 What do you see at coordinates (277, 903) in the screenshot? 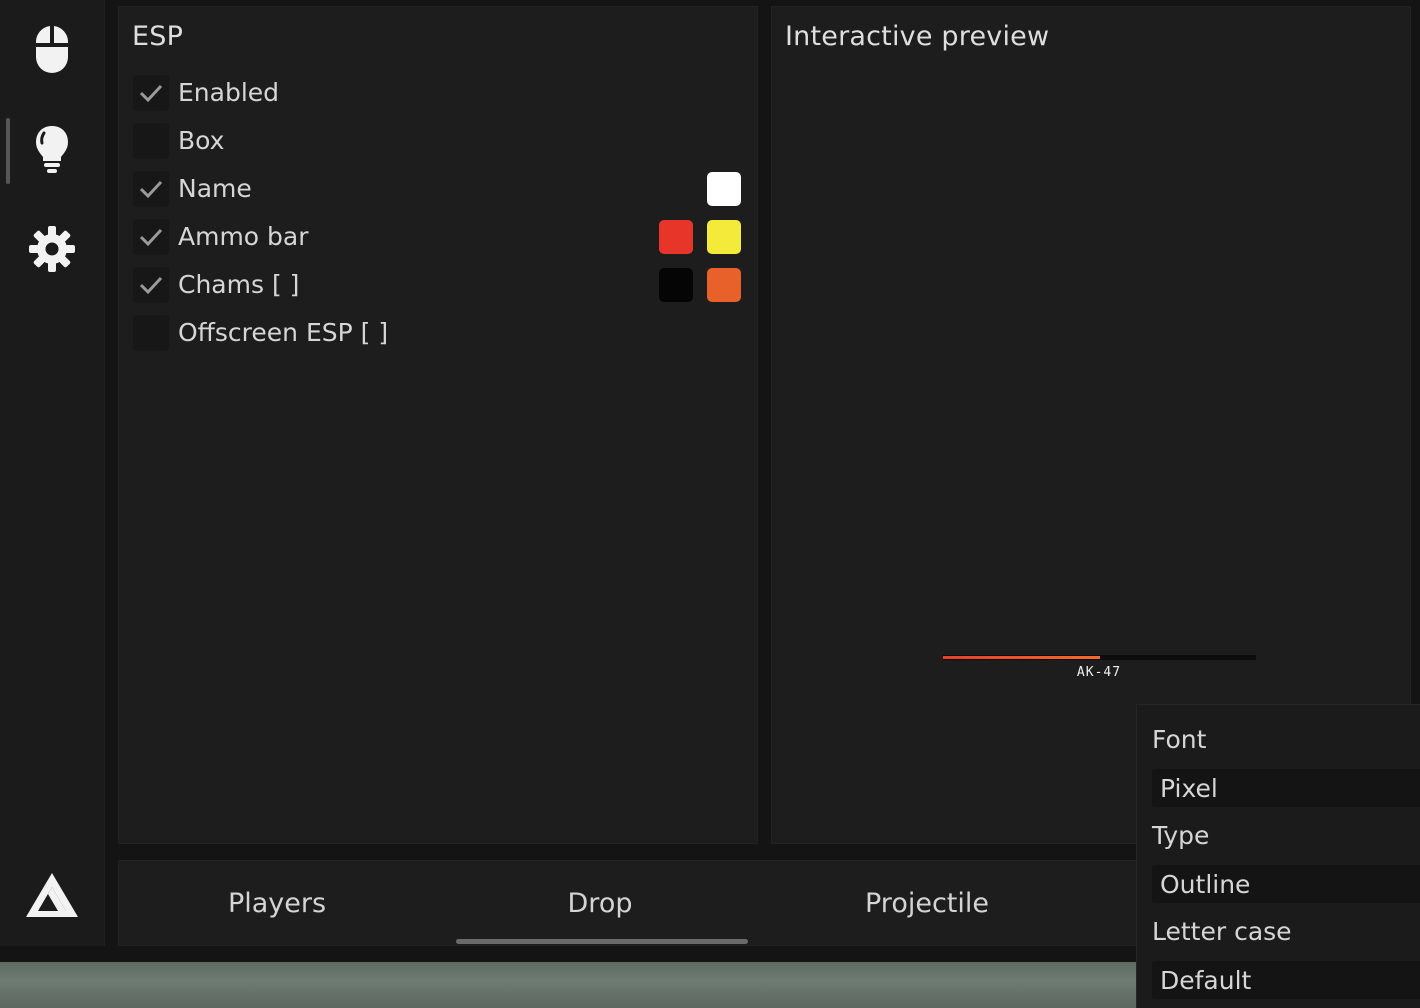
I see `tab-players: Players` at bounding box center [277, 903].